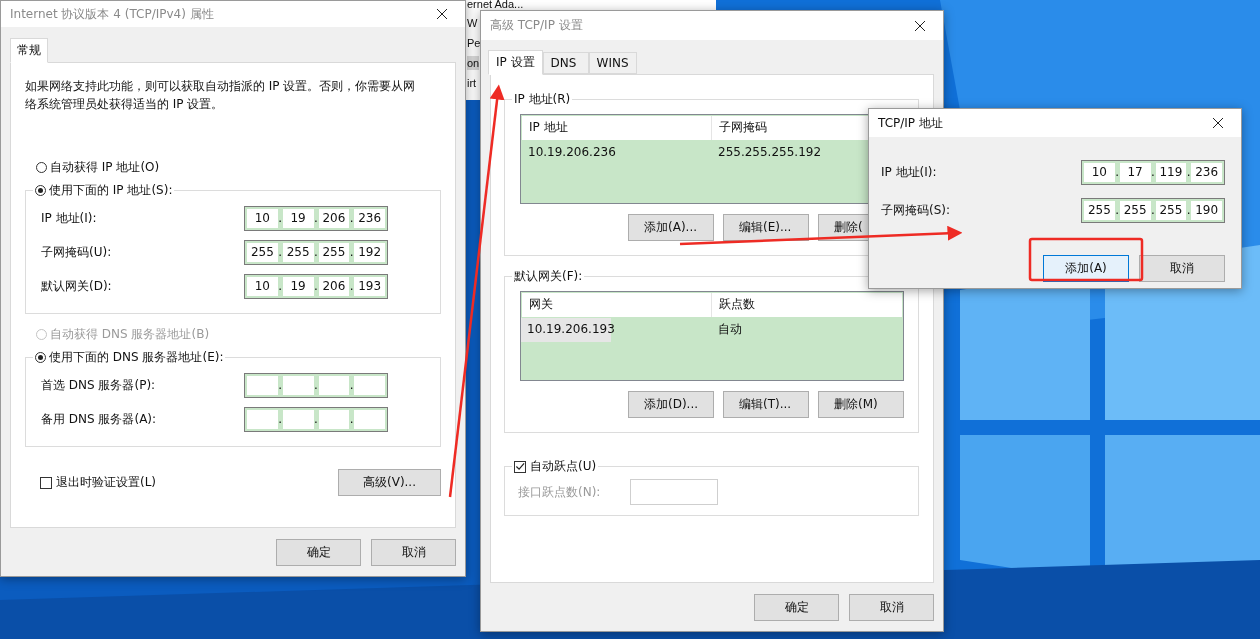 This screenshot has height=639, width=1260. What do you see at coordinates (112, 14) in the screenshot?
I see `window-title: Internet 协议版本 4 (TCP/IPv4) 属性` at bounding box center [112, 14].